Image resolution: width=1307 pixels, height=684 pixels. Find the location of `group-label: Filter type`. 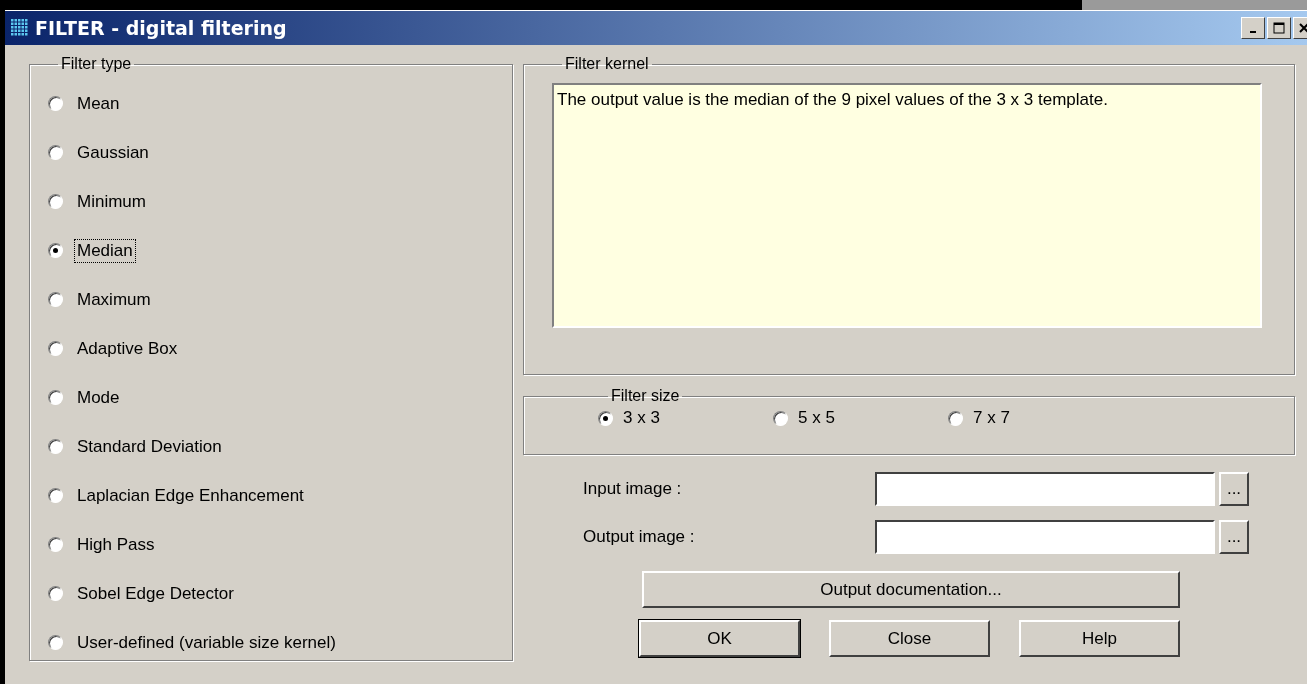

group-label: Filter type is located at coordinates (96, 64).